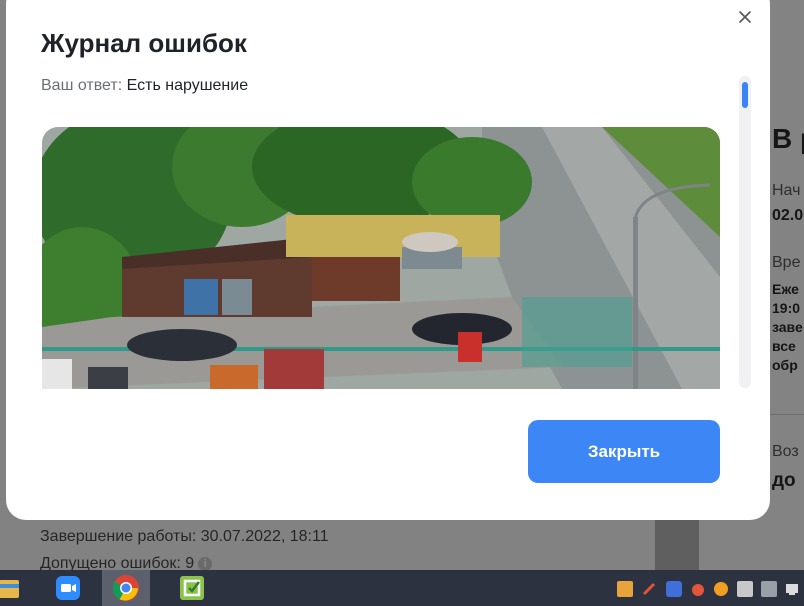 The height and width of the screenshot is (606, 804). Describe the element at coordinates (786, 262) in the screenshot. I see `time-label: Вре` at that location.